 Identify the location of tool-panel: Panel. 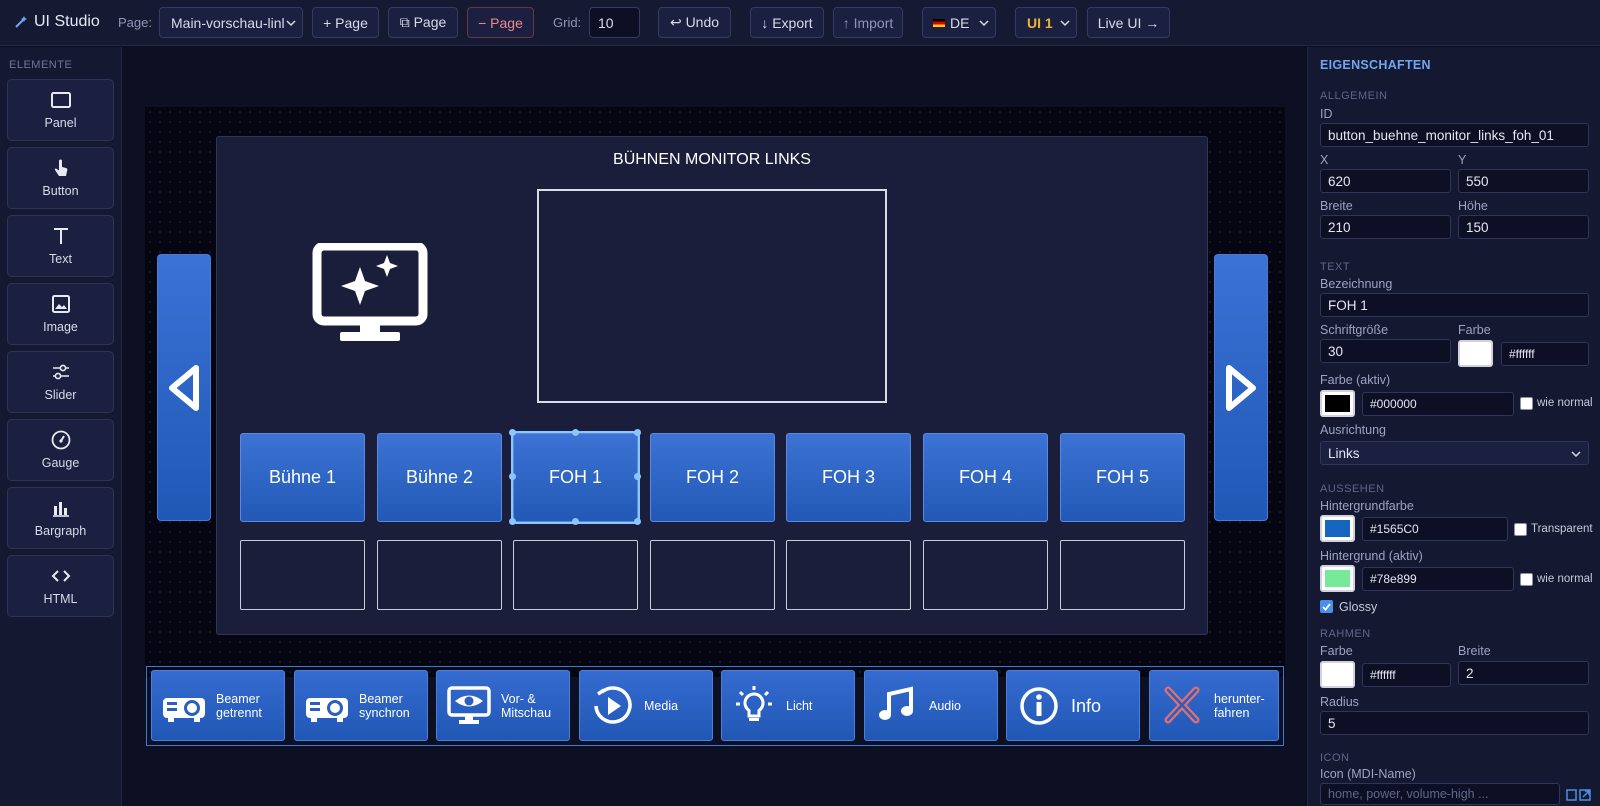
(60, 110).